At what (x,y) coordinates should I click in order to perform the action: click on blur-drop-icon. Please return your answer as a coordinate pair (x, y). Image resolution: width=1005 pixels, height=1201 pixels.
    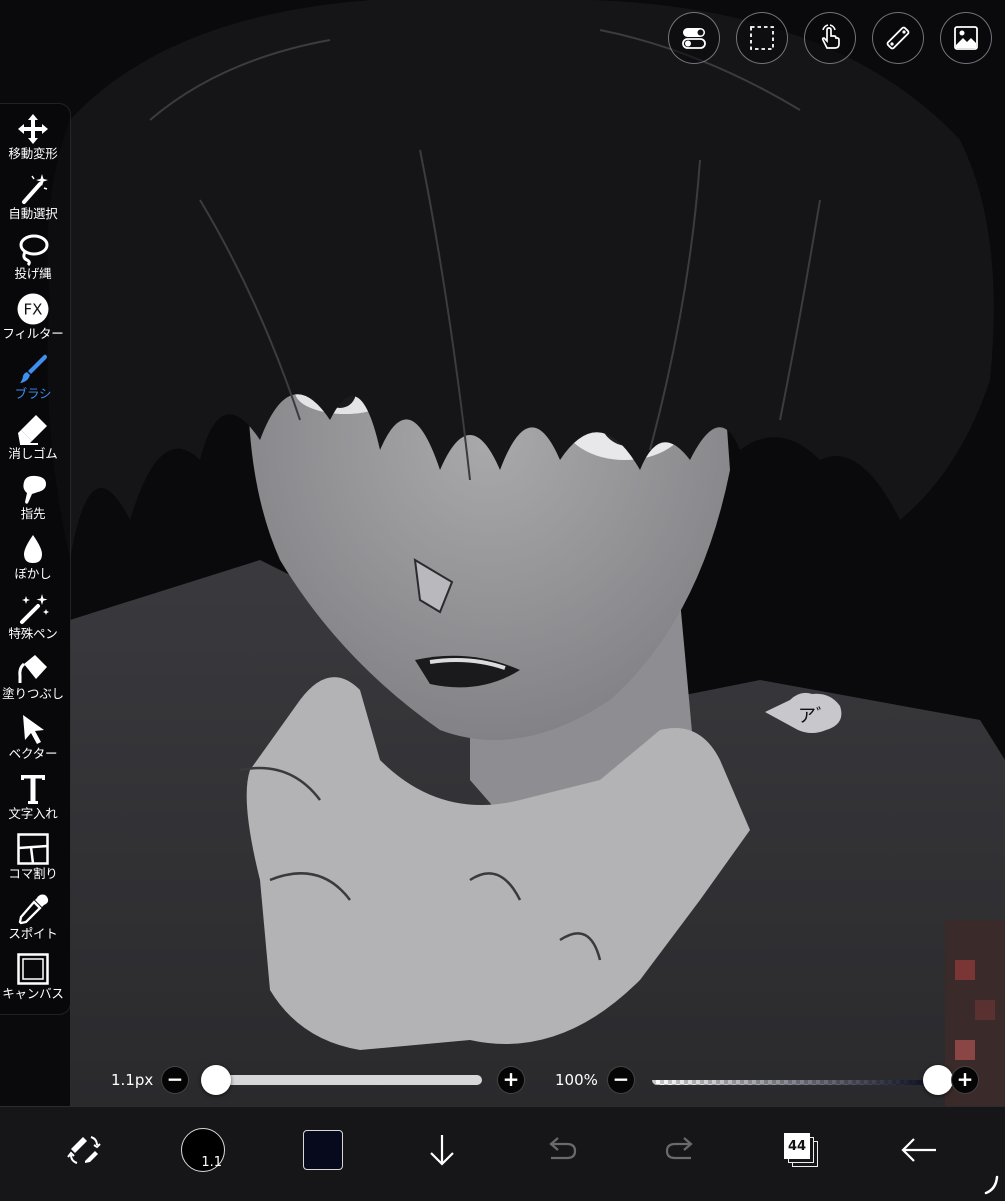
    Looking at the image, I should click on (33, 549).